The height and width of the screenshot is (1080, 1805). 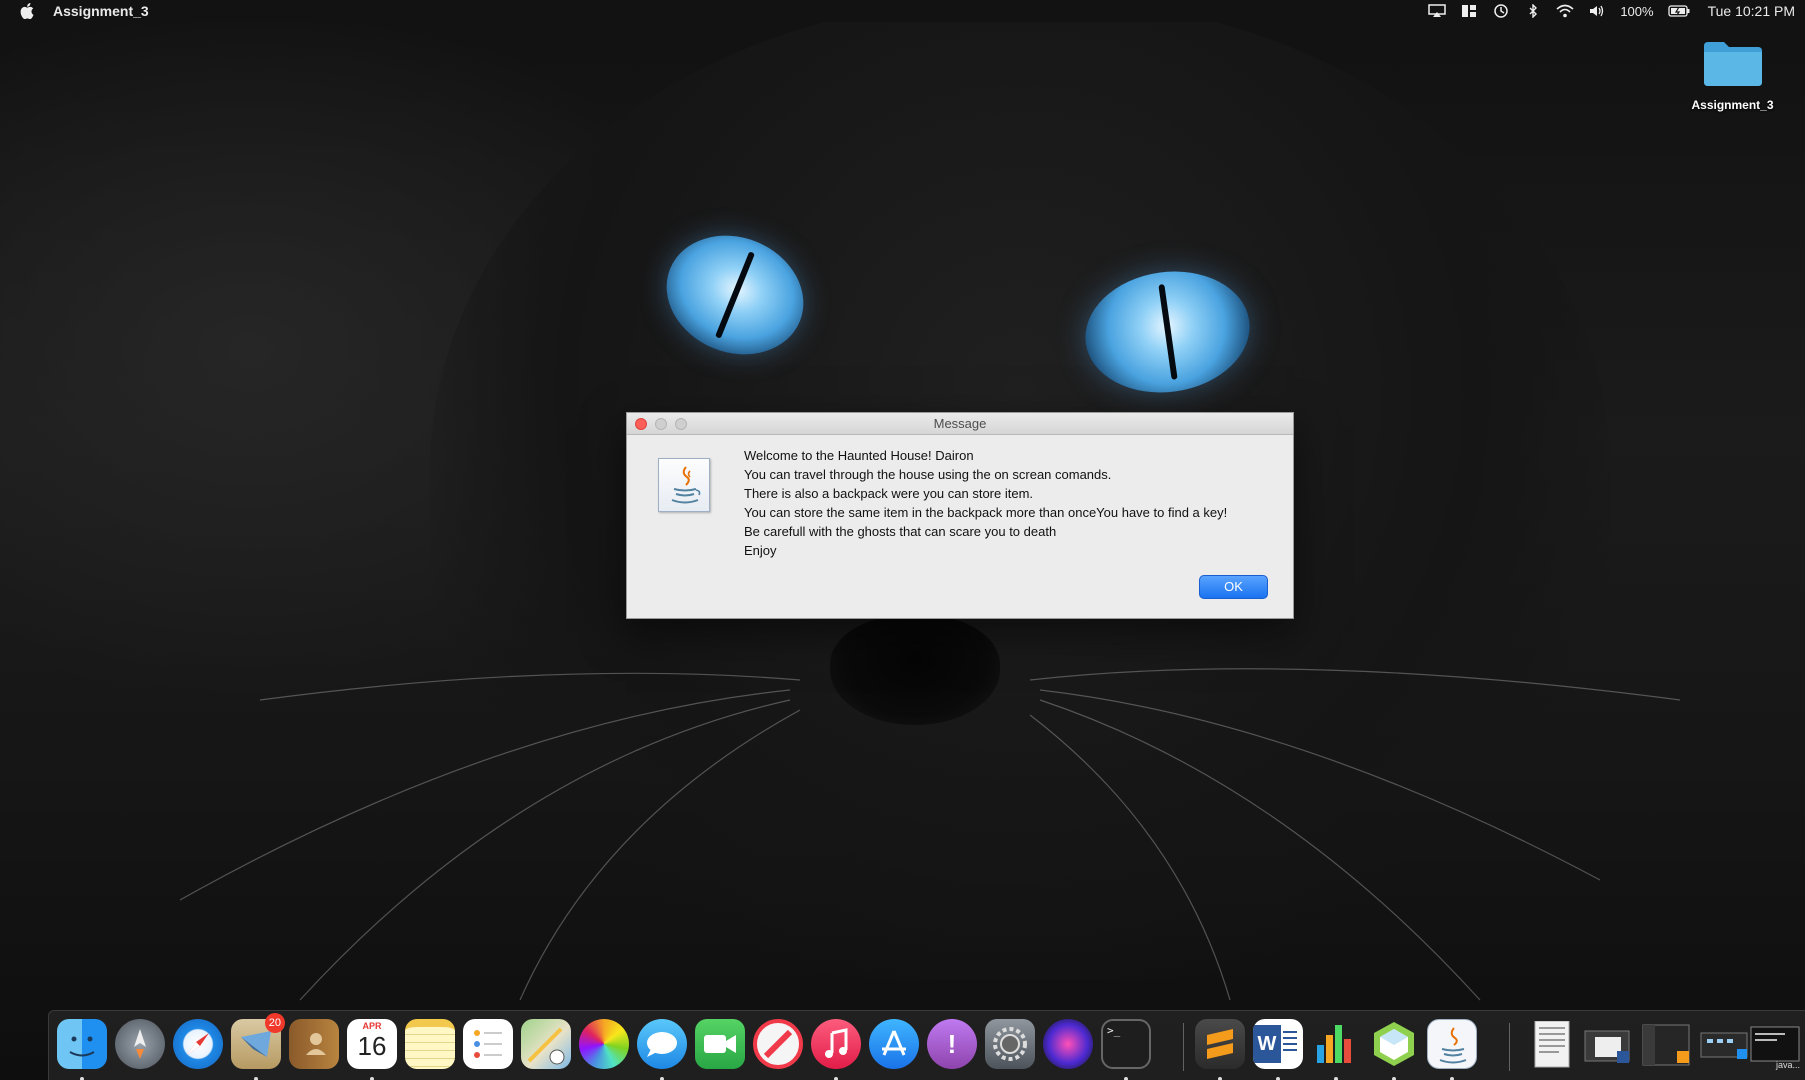 I want to click on battery-percentage: 100%, so click(x=1636, y=11).